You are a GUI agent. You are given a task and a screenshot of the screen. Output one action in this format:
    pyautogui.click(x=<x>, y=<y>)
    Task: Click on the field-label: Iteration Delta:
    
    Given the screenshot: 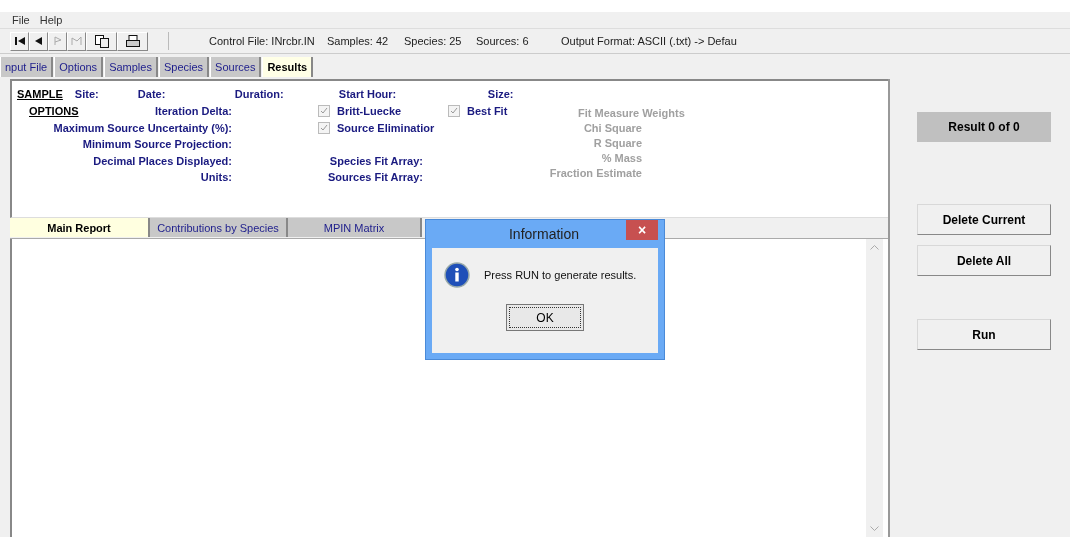 What is the action you would take?
    pyautogui.click(x=193, y=111)
    